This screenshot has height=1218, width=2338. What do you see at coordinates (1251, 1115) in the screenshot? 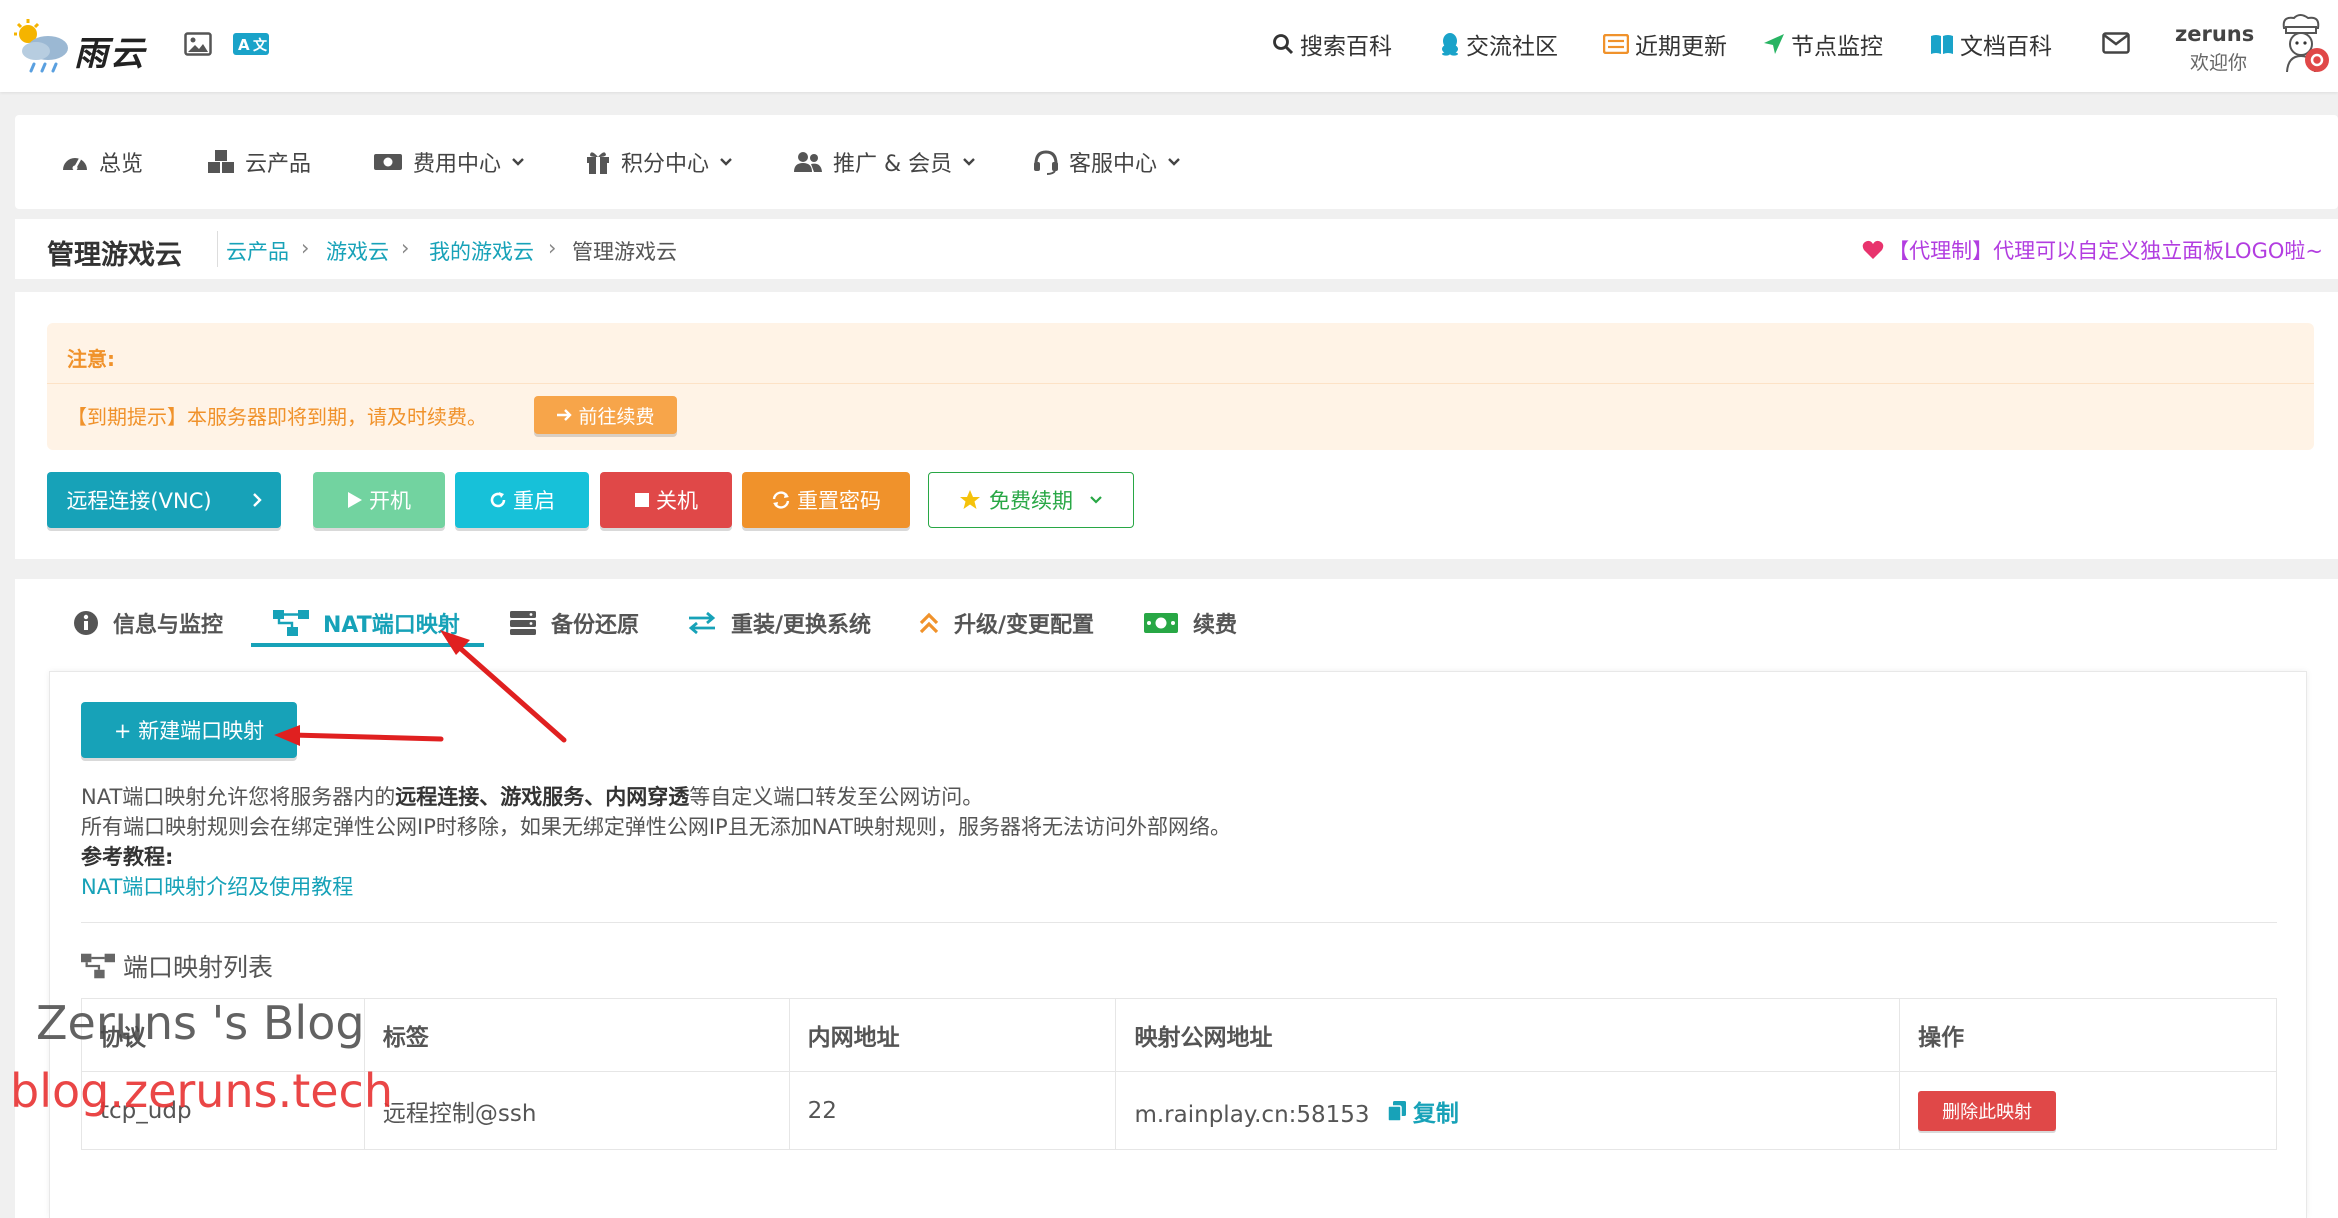
I see `public-address-text: m.rainplay.cn:58153` at bounding box center [1251, 1115].